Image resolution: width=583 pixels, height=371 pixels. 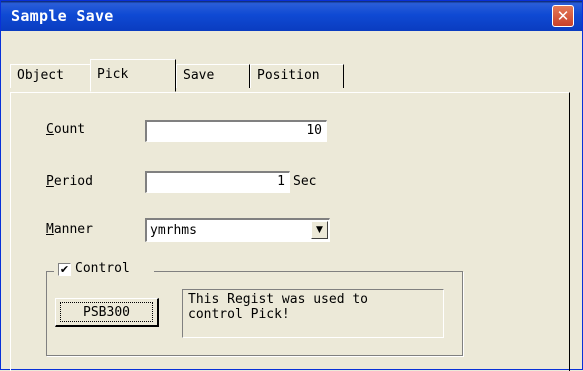 I want to click on close-button: ✕, so click(x=563, y=16).